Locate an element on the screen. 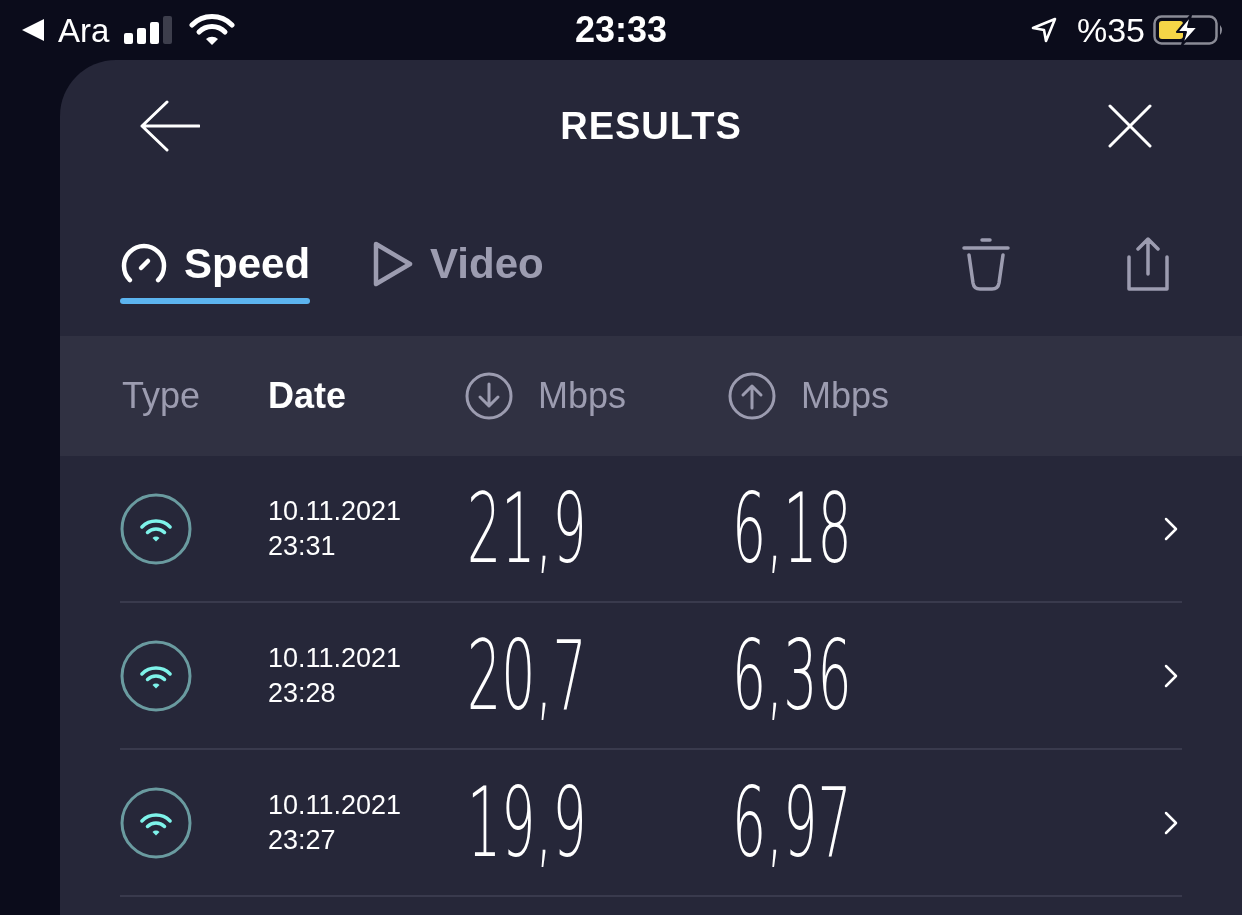  location-arrow-icon is located at coordinates (1043, 30).